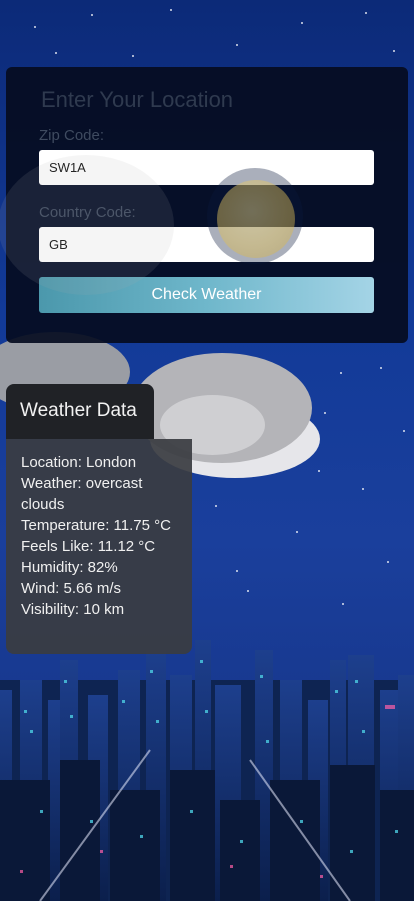 The width and height of the screenshot is (414, 901). What do you see at coordinates (72, 135) in the screenshot?
I see `zip-code-label: Zip Code:` at bounding box center [72, 135].